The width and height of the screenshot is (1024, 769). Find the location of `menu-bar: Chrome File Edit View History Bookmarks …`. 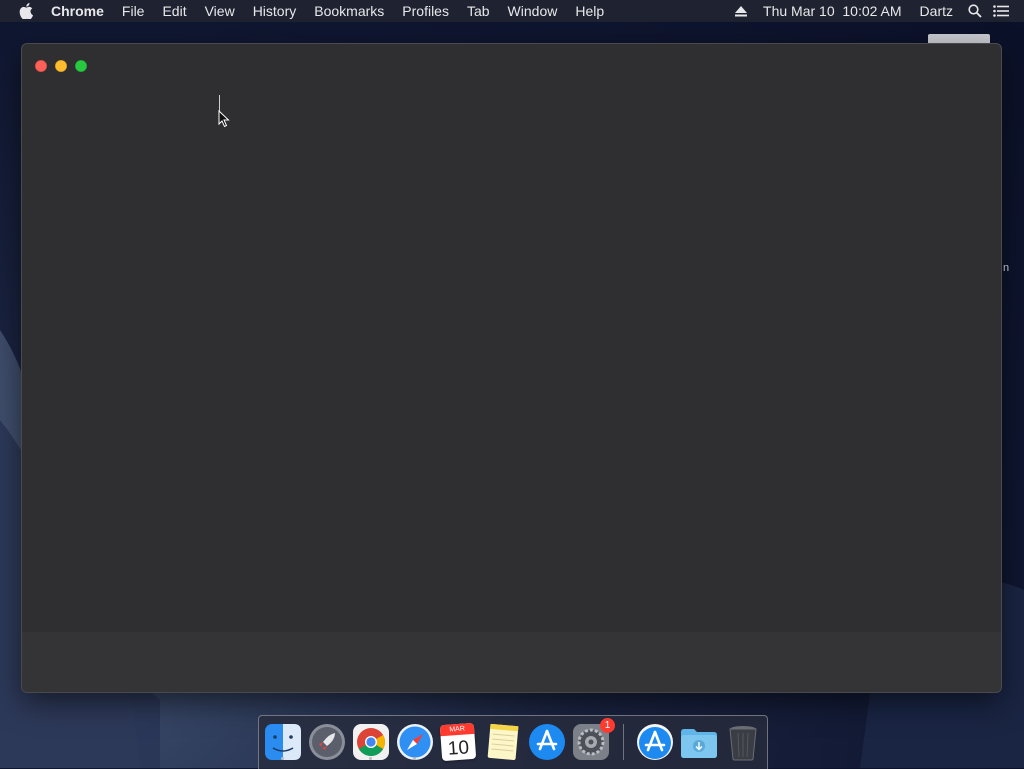

menu-bar: Chrome File Edit View History Bookmarks … is located at coordinates (512, 11).